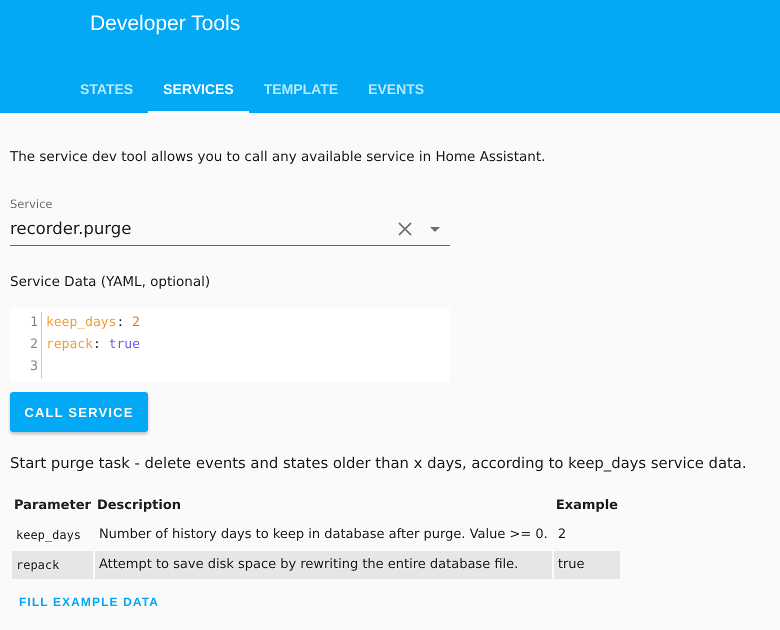  What do you see at coordinates (48, 535) in the screenshot?
I see `table-cell-text: keep_days` at bounding box center [48, 535].